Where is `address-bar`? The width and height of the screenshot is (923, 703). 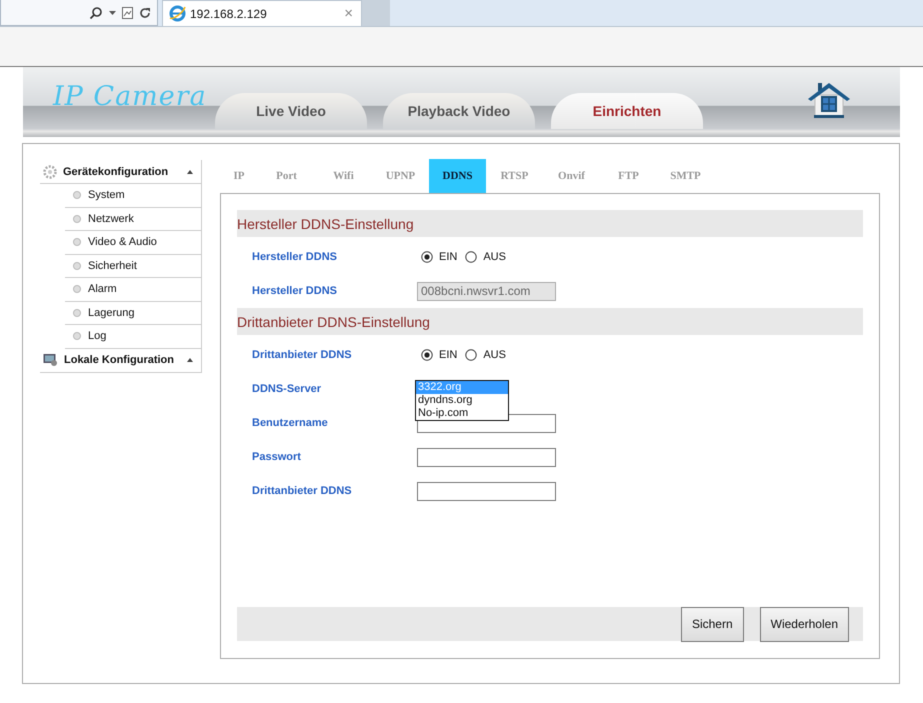 address-bar is located at coordinates (79, 13).